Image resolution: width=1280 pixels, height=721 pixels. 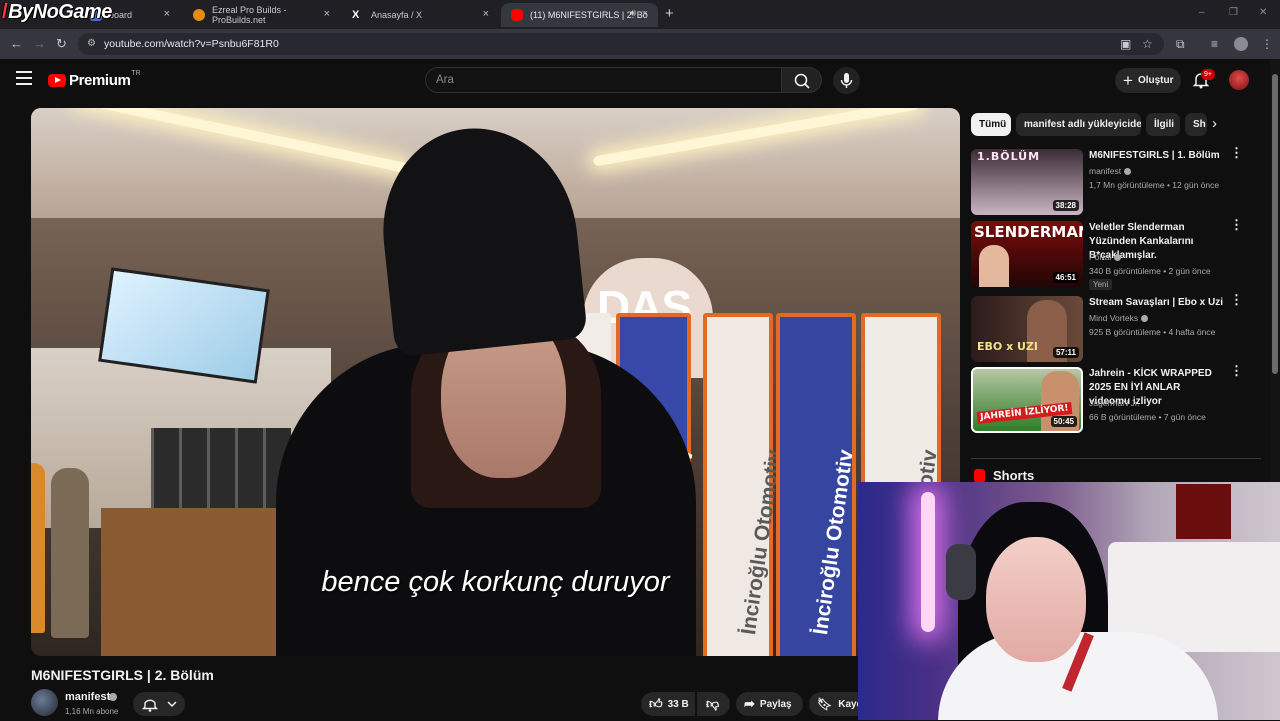 What do you see at coordinates (61, 44) in the screenshot?
I see `reload-icon: ↻` at bounding box center [61, 44].